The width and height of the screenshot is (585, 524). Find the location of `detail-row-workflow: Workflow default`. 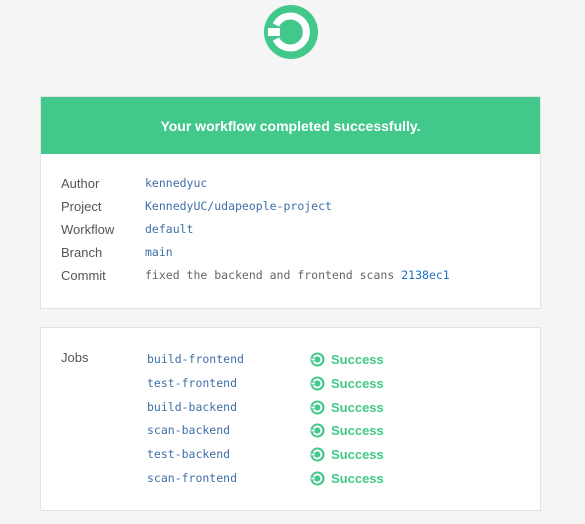

detail-row-workflow: Workflow default is located at coordinates (295, 229).